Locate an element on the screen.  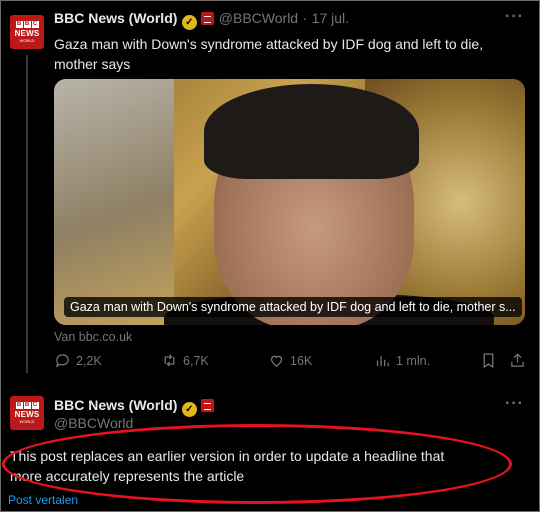
tweet-header: BBC News (World) ✓ @BBCWorld · 17 jul. is located at coordinates (201, 20).